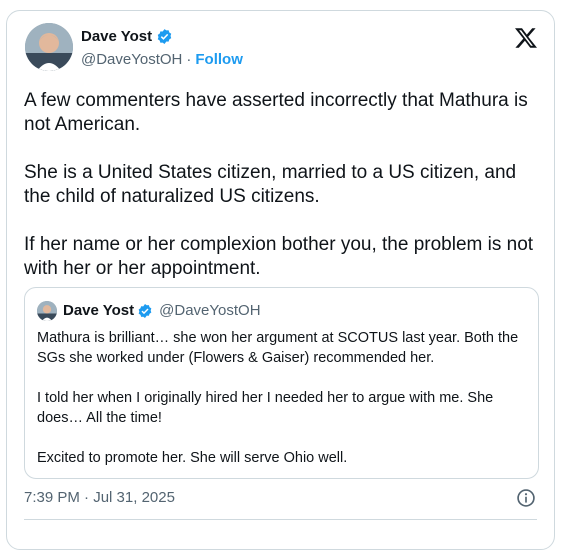 The height and width of the screenshot is (550, 569). I want to click on author-handle: @DaveYostOH, so click(131, 59).